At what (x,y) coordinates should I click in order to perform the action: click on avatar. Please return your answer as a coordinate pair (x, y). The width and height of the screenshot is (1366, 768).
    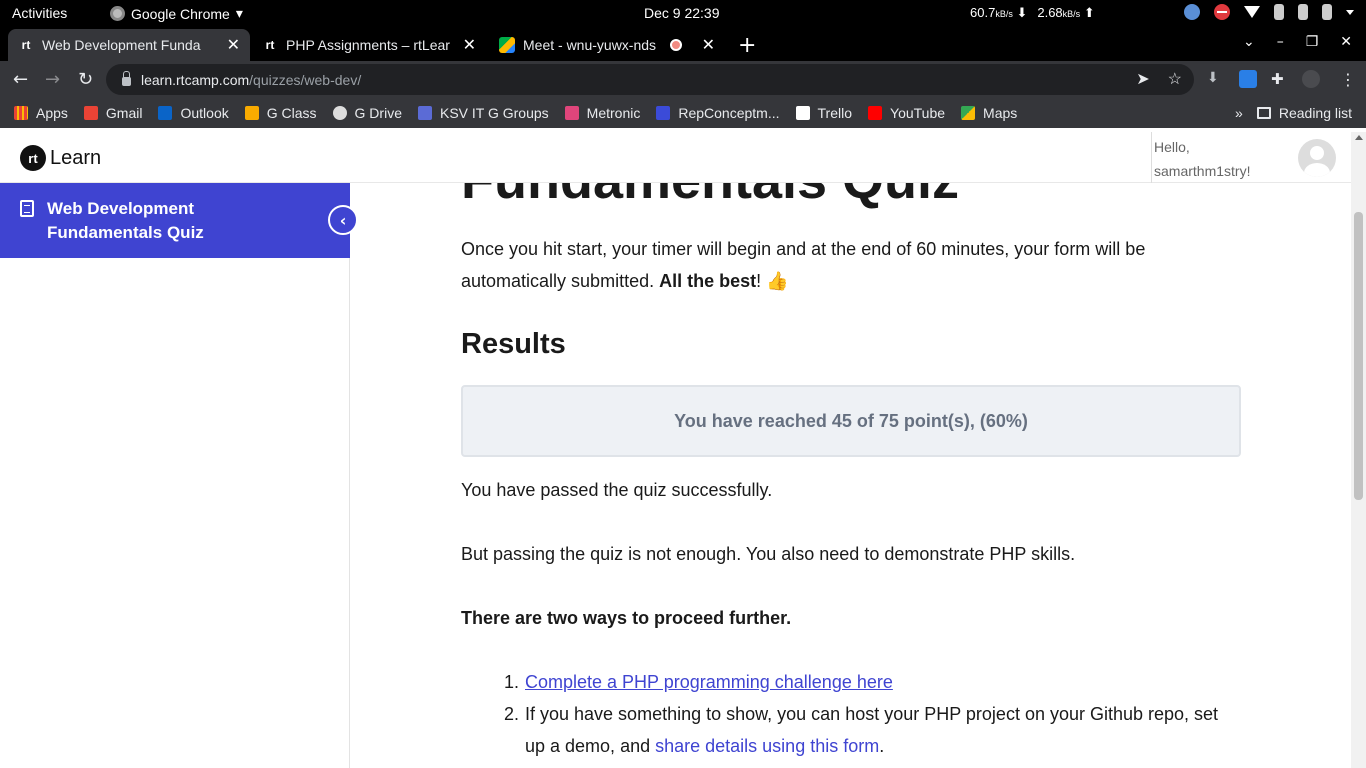
    Looking at the image, I should click on (1317, 158).